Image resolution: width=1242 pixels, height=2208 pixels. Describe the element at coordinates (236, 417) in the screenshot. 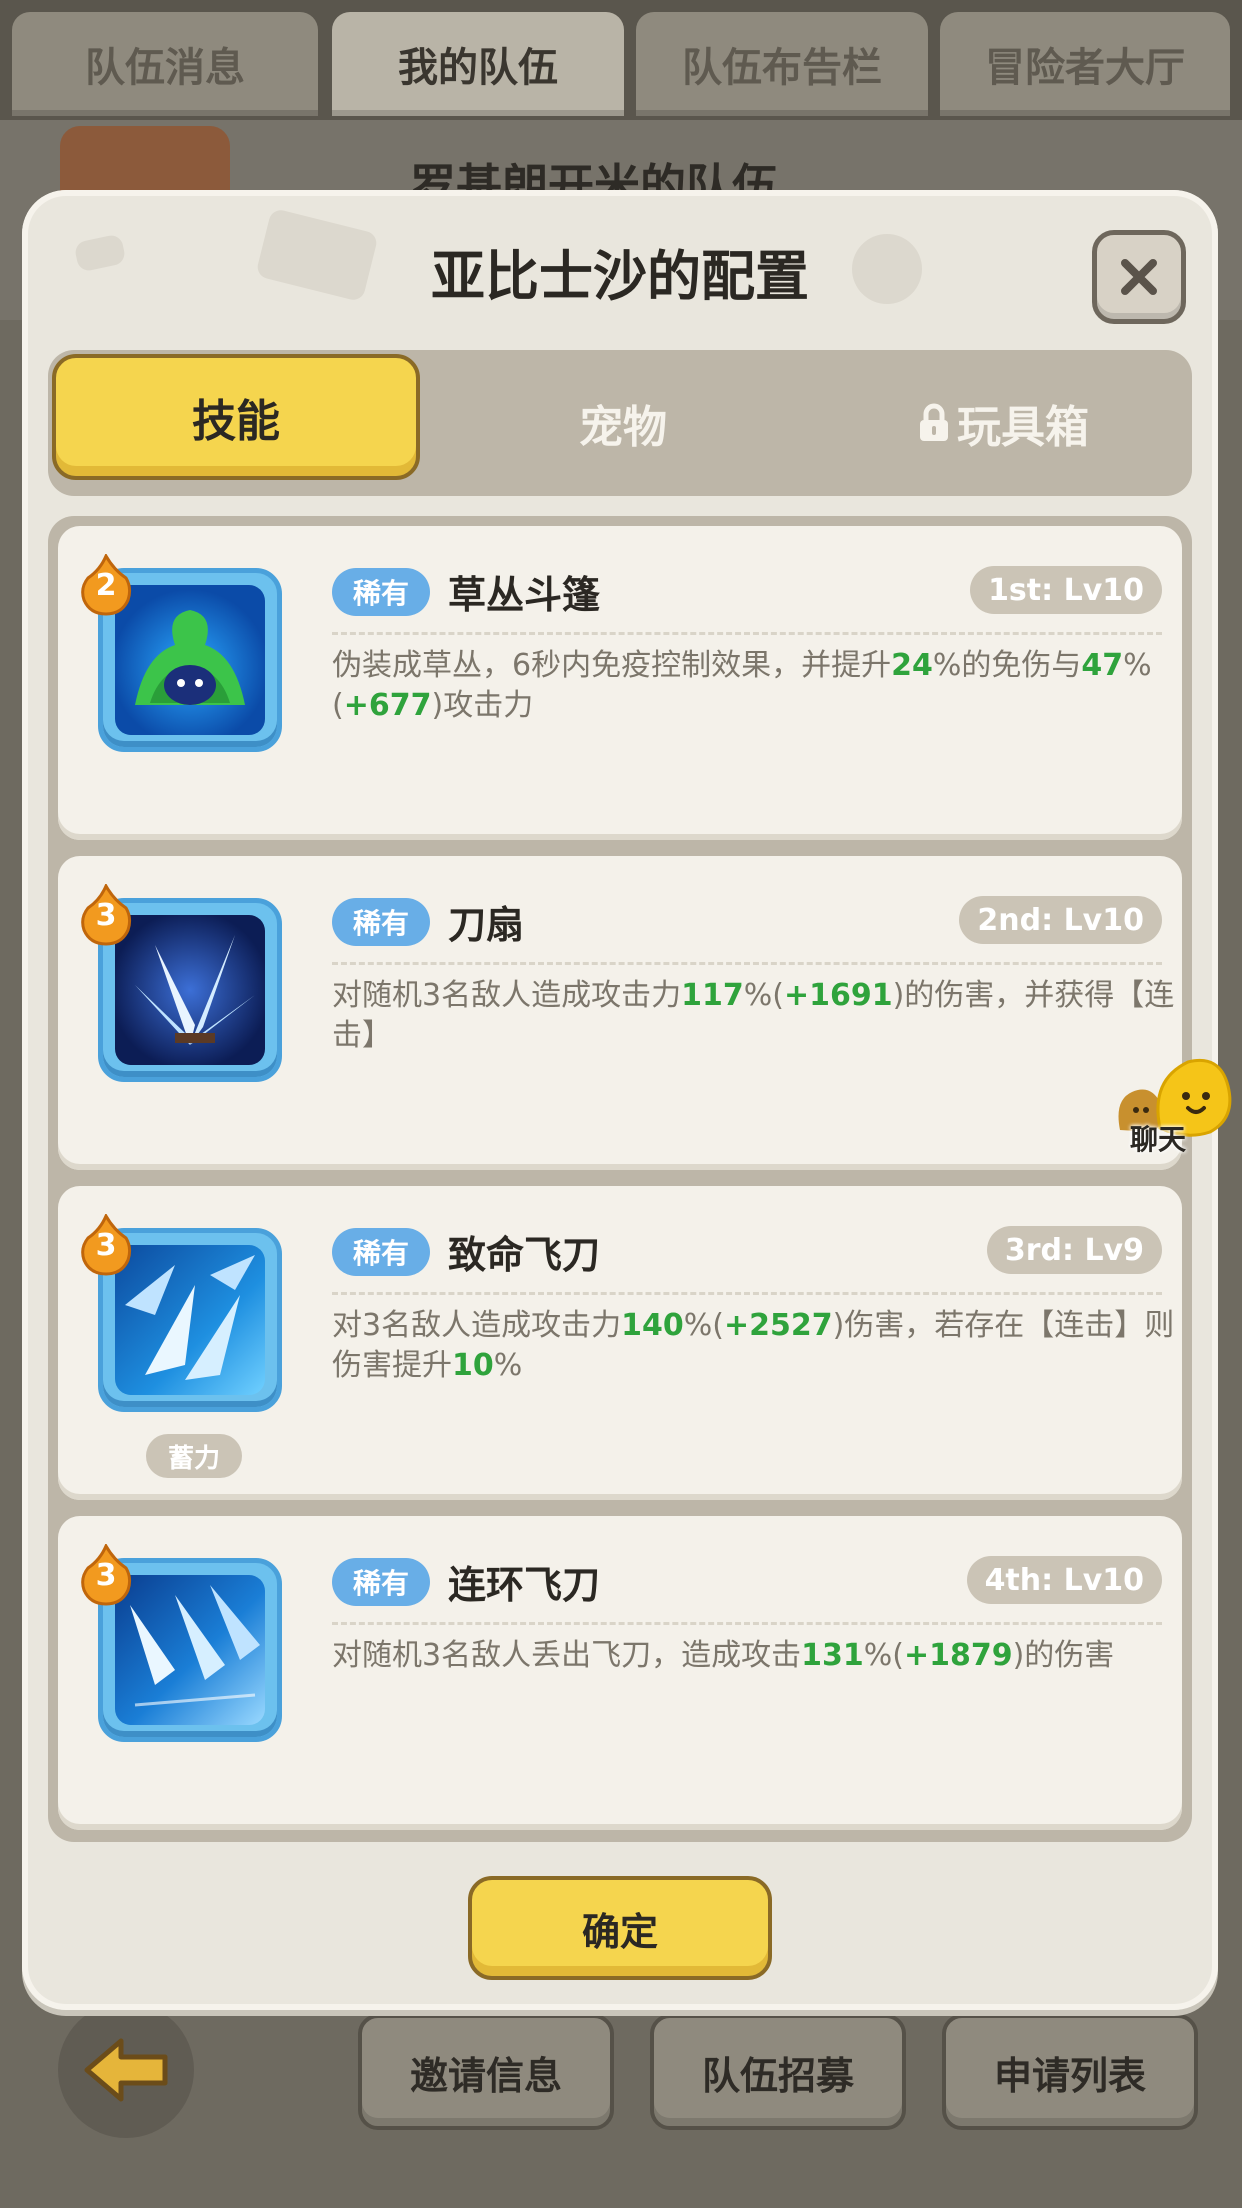

I see `tab-skills: 技能` at that location.